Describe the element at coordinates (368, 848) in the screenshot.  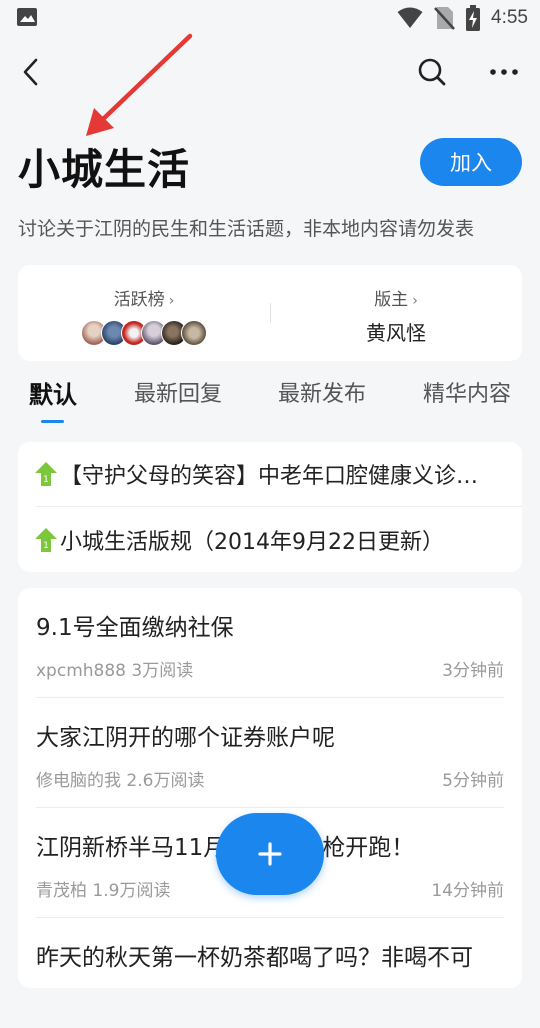
I see `post-title-end: 枪开跑！` at that location.